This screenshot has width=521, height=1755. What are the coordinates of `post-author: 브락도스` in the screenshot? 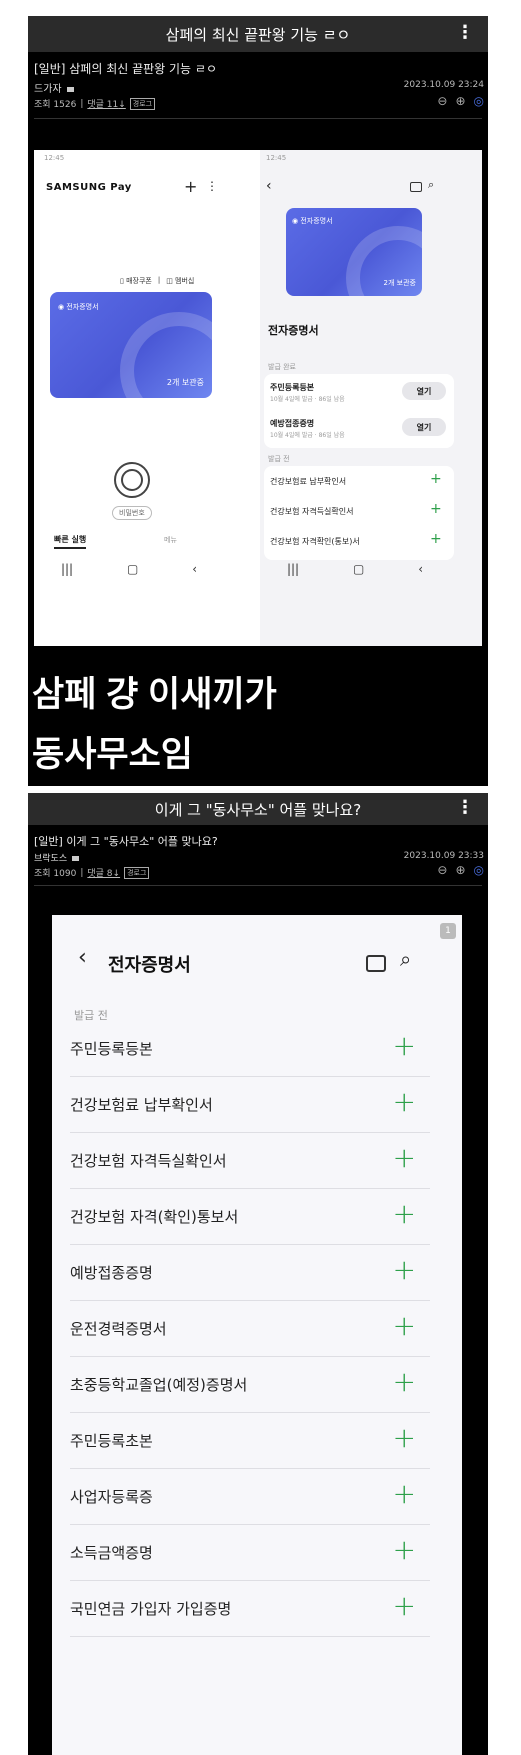 It's located at (56, 857).